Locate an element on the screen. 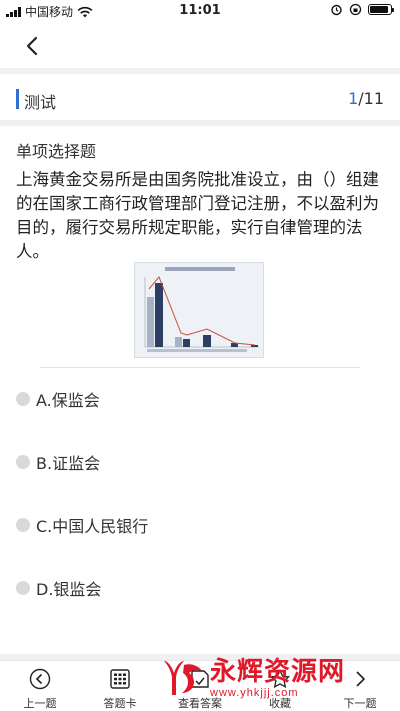  view-answer-icon is located at coordinates (200, 679).